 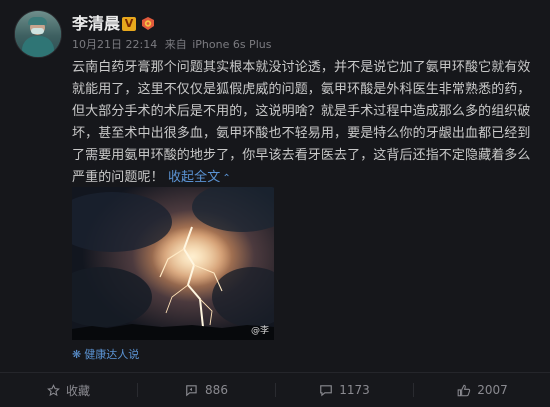 I want to click on favorite-label: 收藏, so click(x=77, y=390).